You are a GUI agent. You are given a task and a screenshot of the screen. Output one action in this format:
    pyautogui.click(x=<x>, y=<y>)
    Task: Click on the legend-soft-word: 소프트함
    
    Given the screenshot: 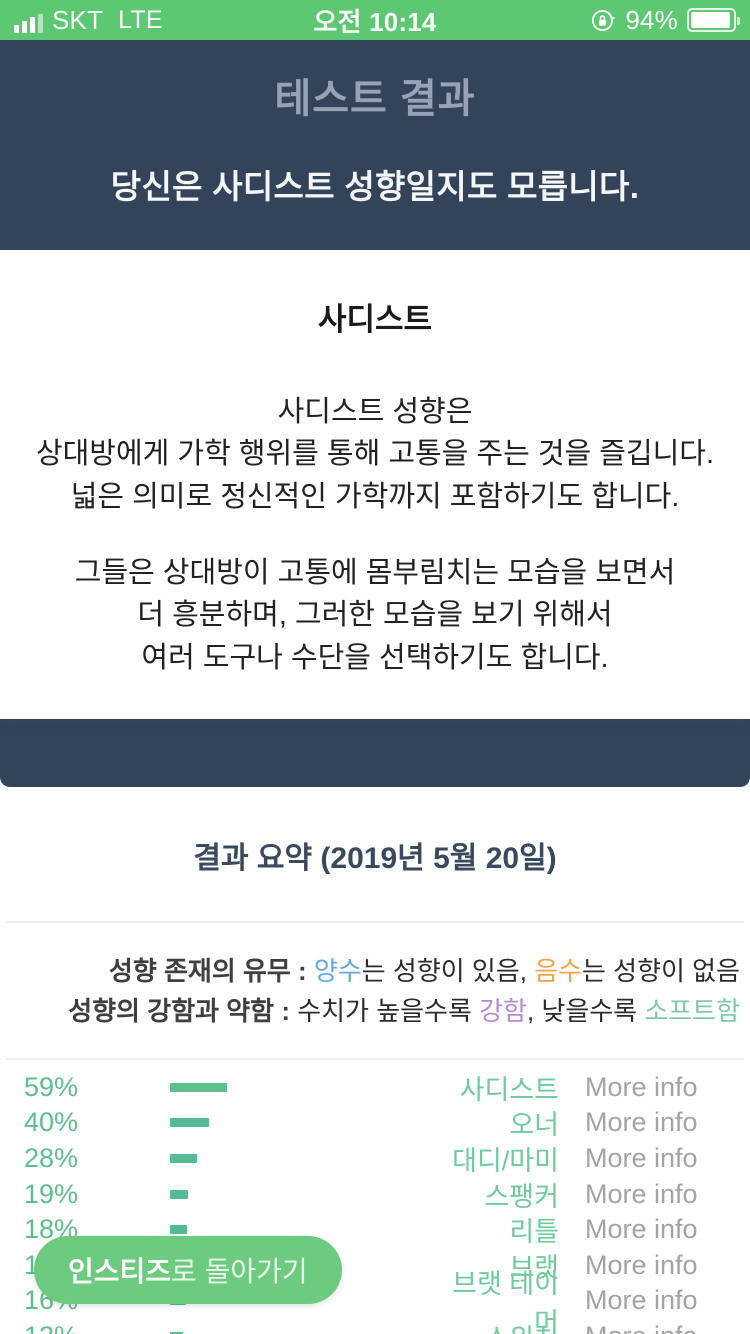 What is the action you would take?
    pyautogui.click(x=692, y=1011)
    